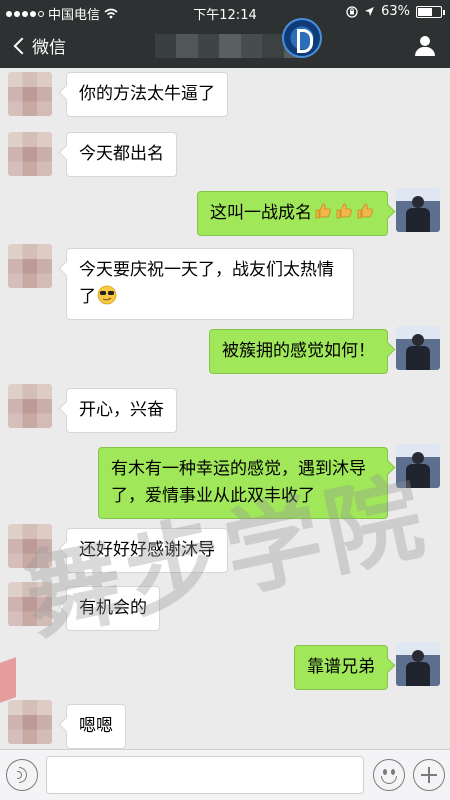 This screenshot has width=450, height=800. What do you see at coordinates (370, 11) in the screenshot?
I see `location-arrow-icon` at bounding box center [370, 11].